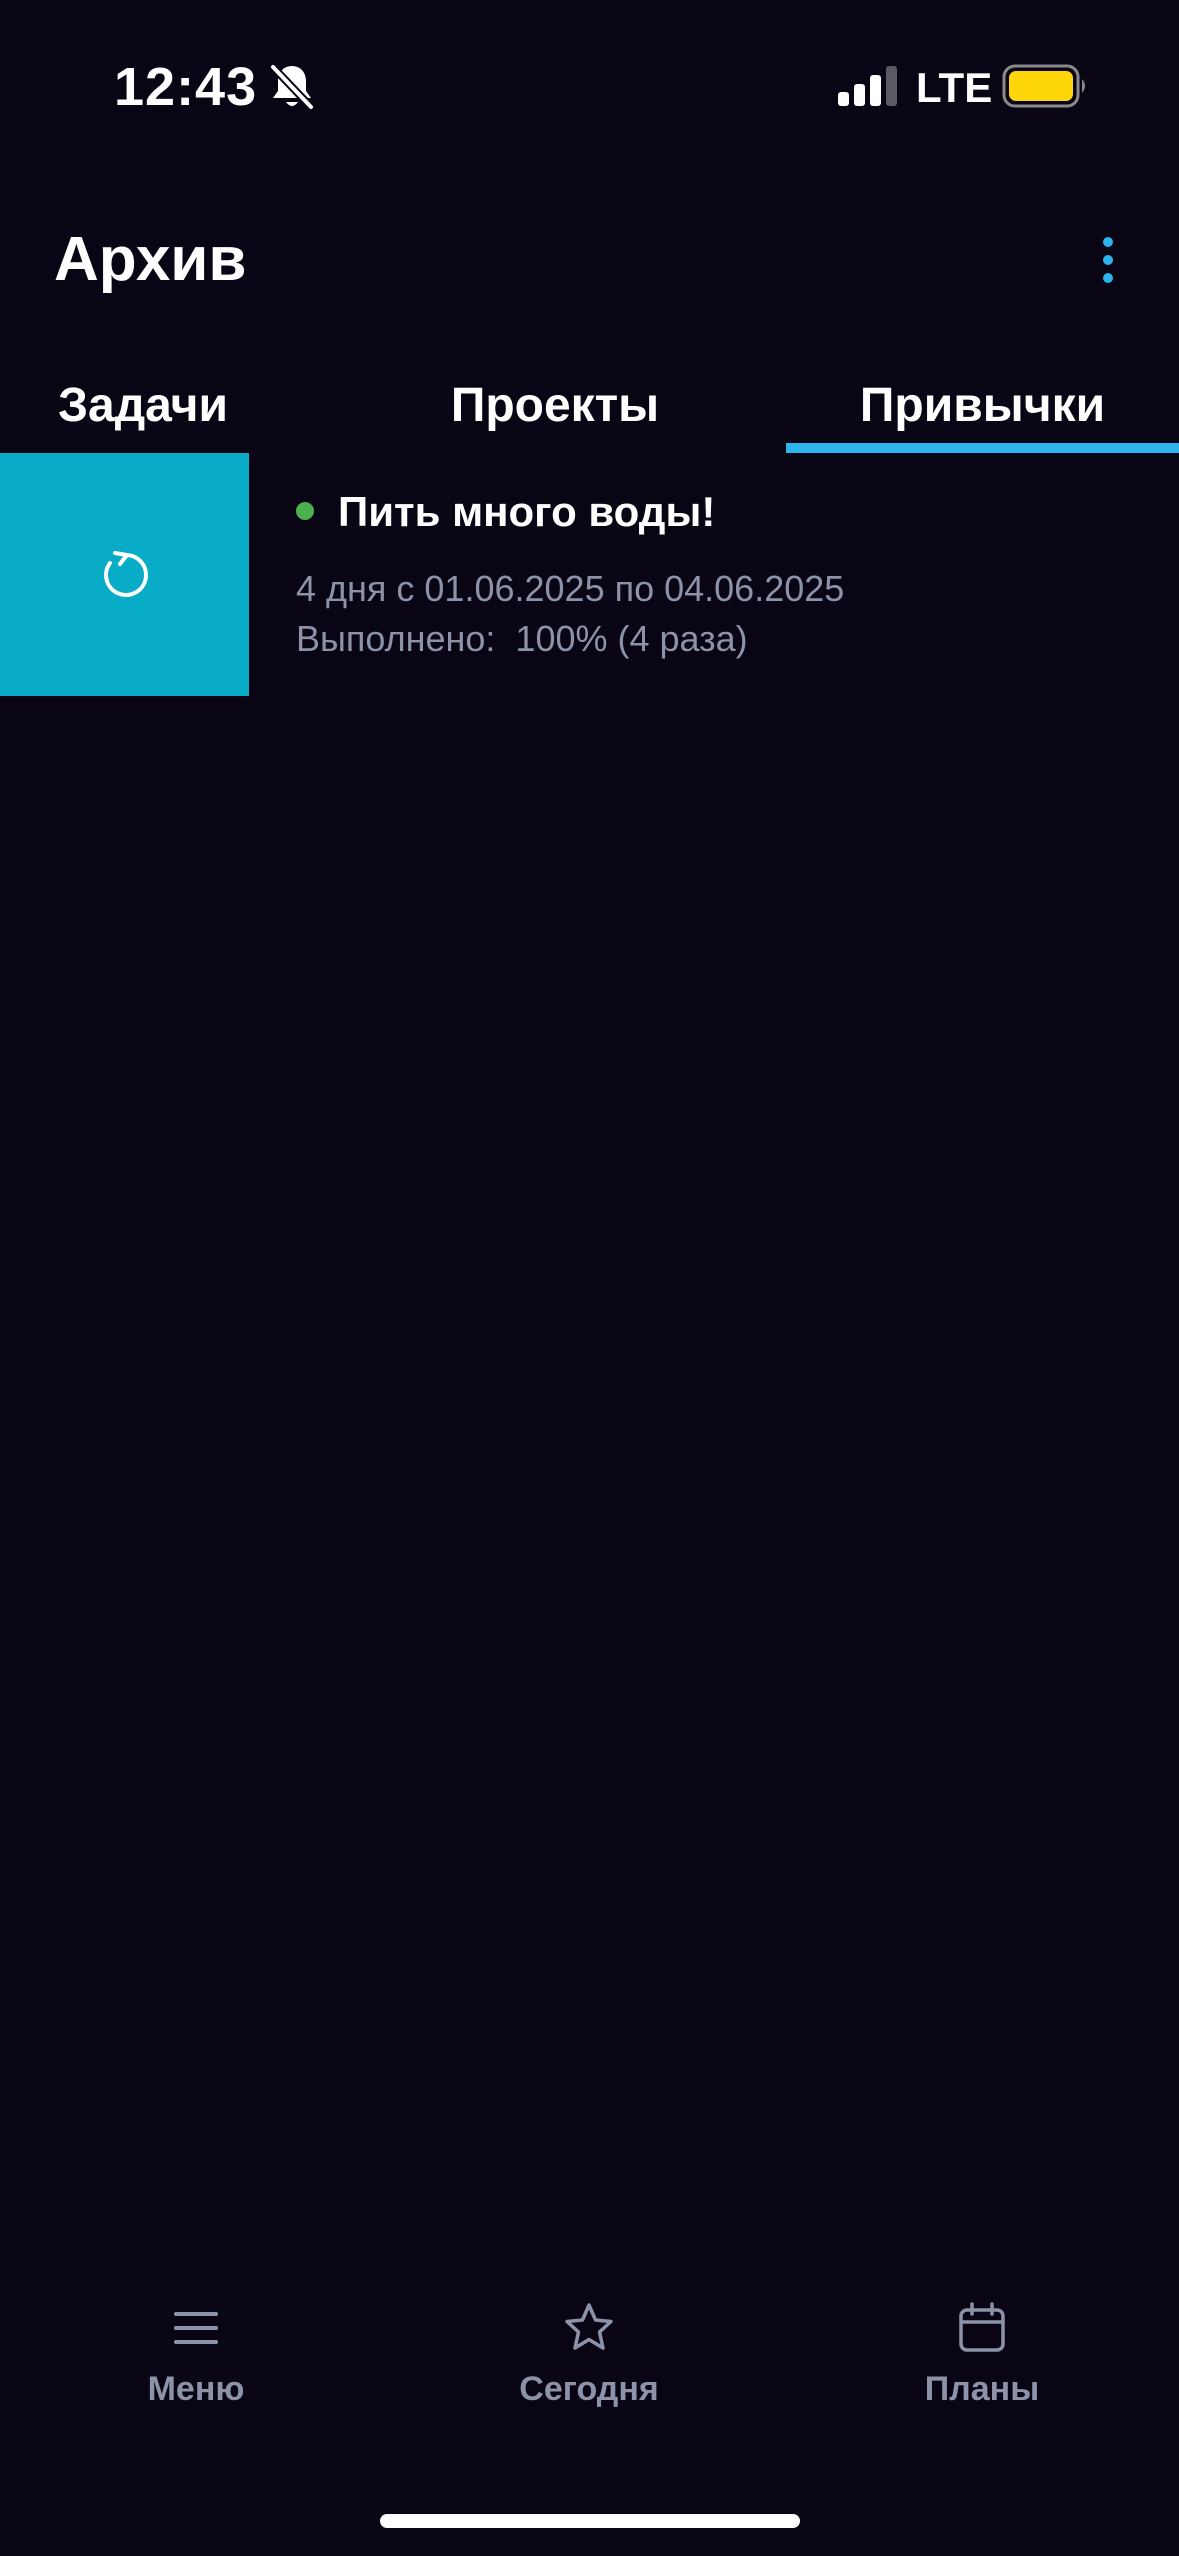 The image size is (1179, 2556). I want to click on network-type: LTE, so click(954, 87).